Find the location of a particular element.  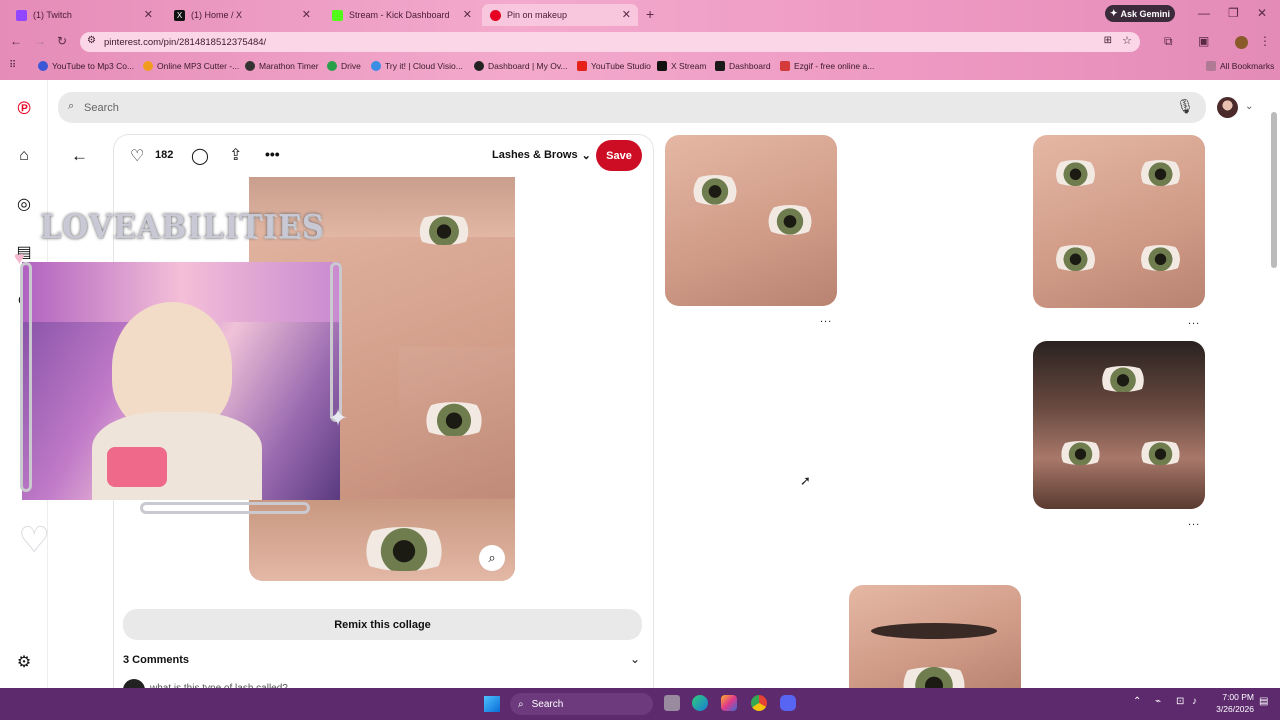

edge-icon is located at coordinates (700, 703).